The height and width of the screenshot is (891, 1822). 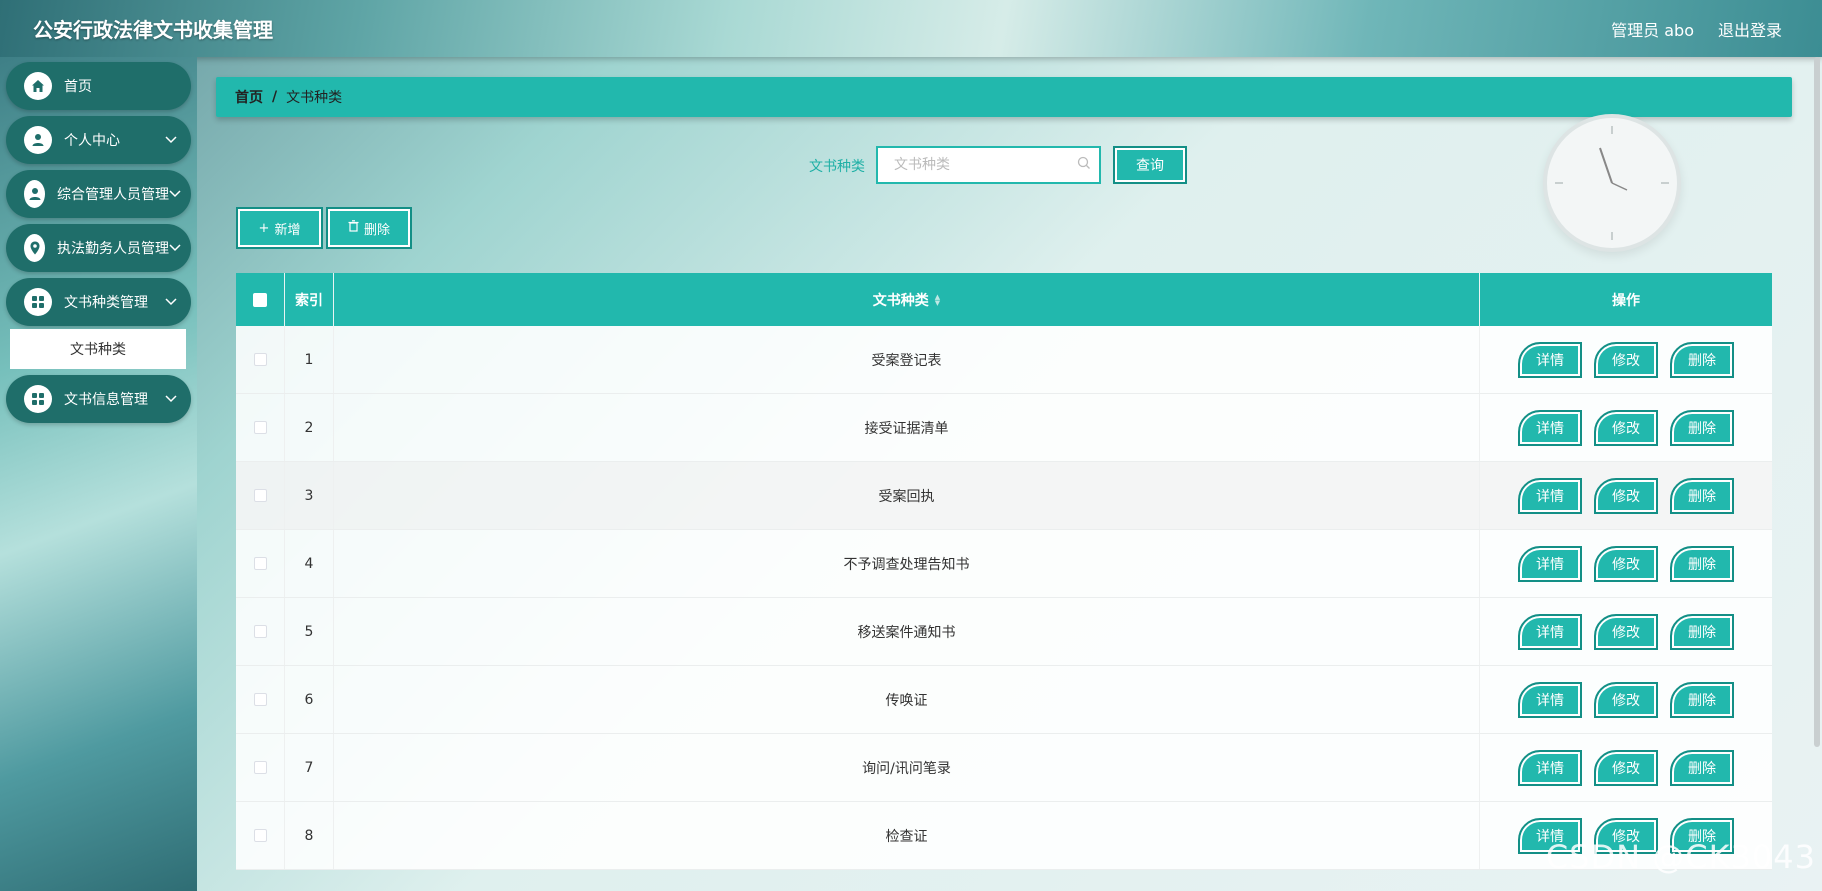 What do you see at coordinates (106, 303) in the screenshot?
I see `sidebar-item-label: 文书种类管理` at bounding box center [106, 303].